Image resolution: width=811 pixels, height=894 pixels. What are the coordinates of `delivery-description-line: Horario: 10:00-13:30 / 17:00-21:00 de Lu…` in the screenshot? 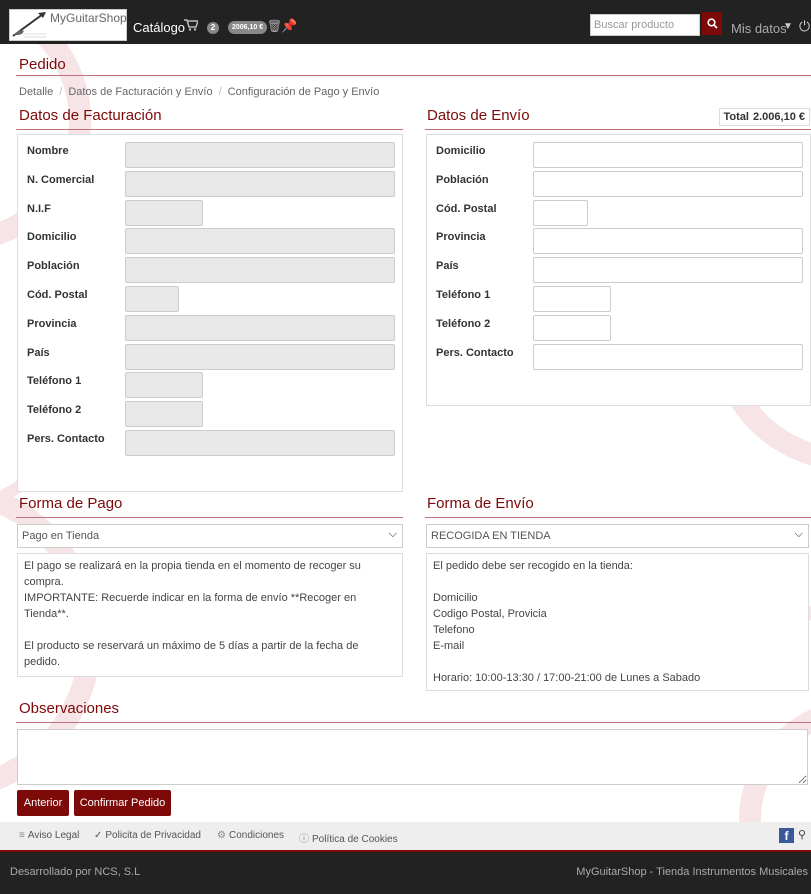 It's located at (567, 678).